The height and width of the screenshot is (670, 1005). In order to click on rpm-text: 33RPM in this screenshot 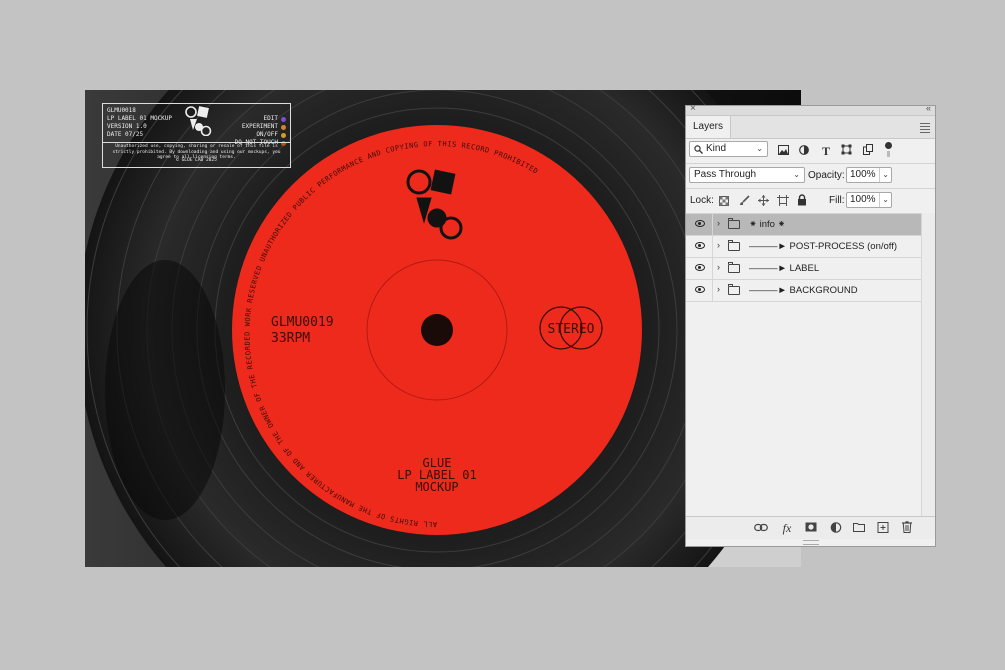, I will do `click(290, 338)`.